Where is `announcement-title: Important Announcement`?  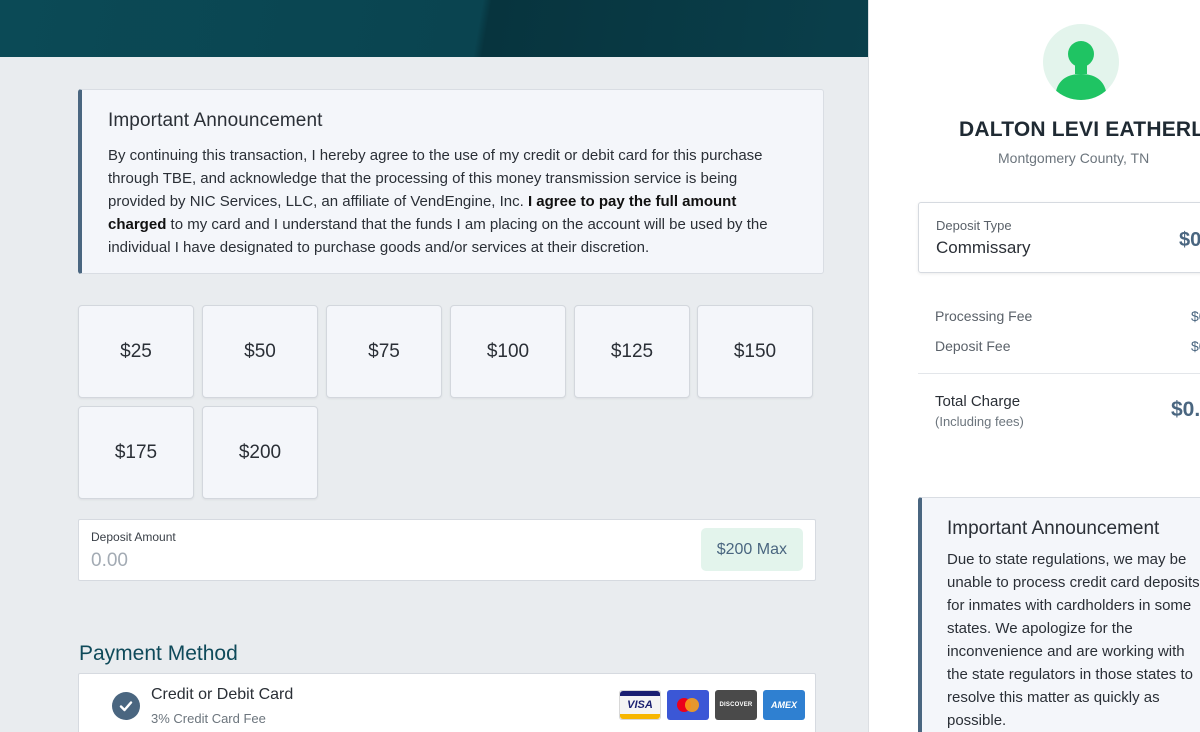 announcement-title: Important Announcement is located at coordinates (215, 120).